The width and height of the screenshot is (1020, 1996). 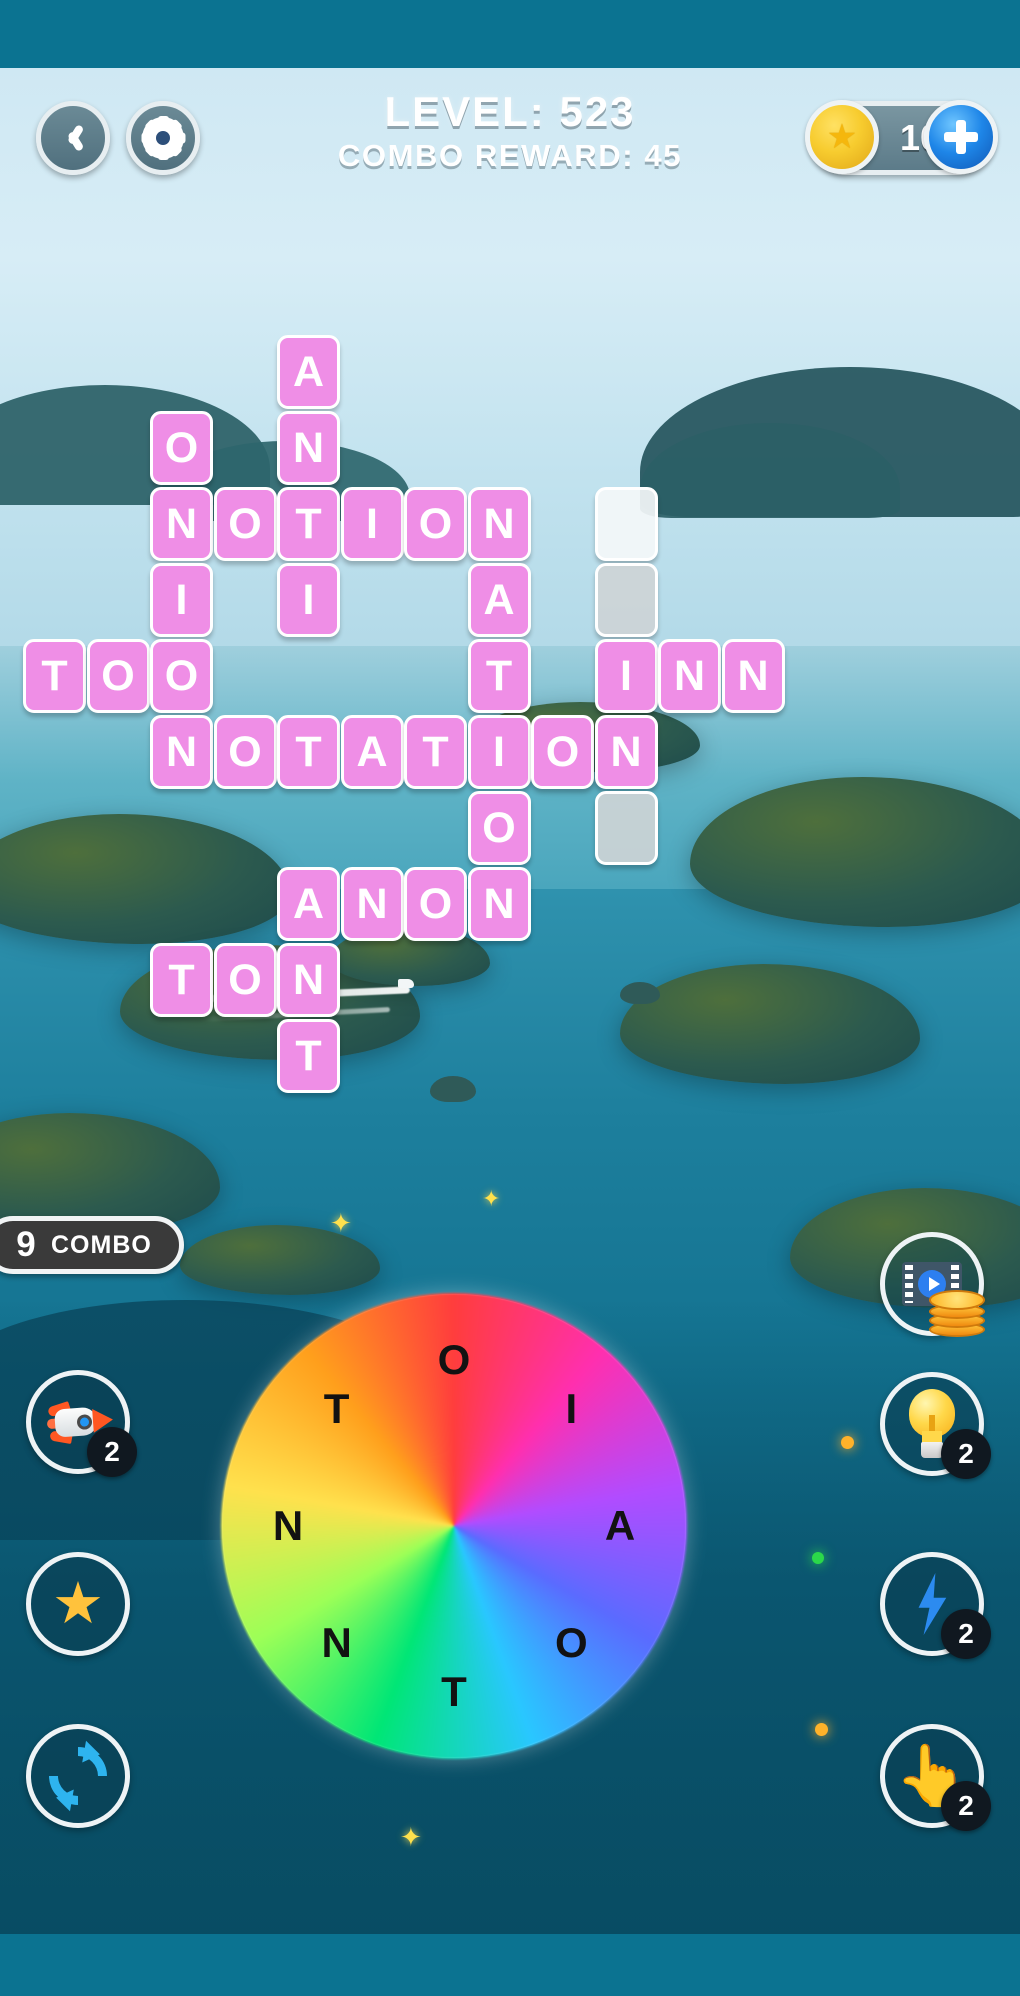 I want to click on shuffle-icon, so click(x=78, y=1776).